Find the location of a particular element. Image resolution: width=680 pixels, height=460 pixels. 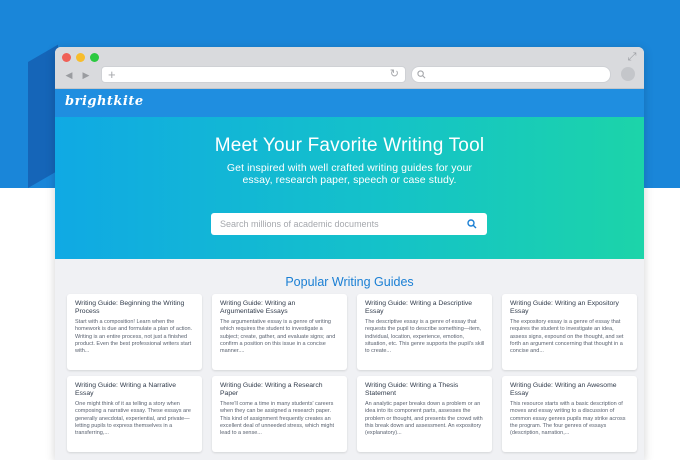

background-shadow is located at coordinates (43, 116).